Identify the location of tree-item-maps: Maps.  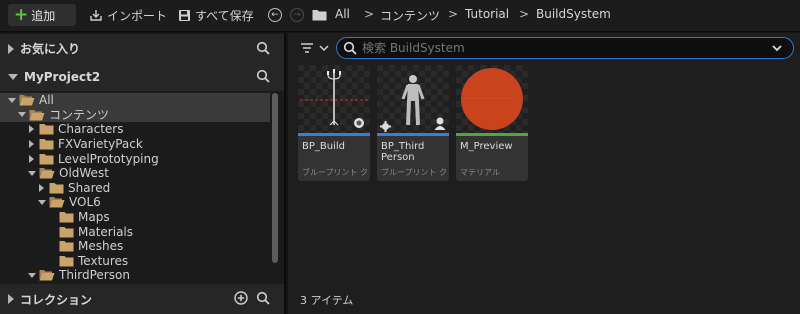
(135, 217).